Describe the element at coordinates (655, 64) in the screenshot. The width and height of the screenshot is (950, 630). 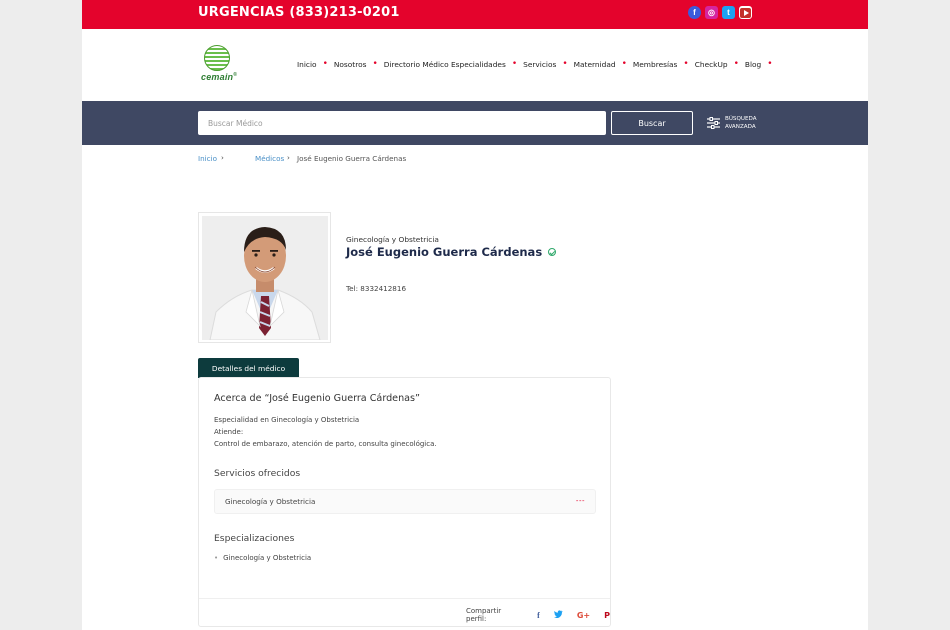
I see `nav-item-membresias: Membresías` at that location.